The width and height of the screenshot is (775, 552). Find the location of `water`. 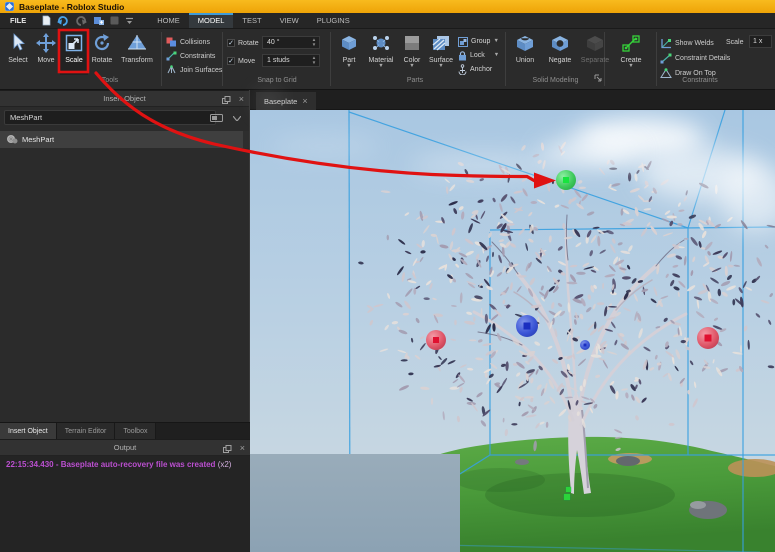

water is located at coordinates (355, 503).